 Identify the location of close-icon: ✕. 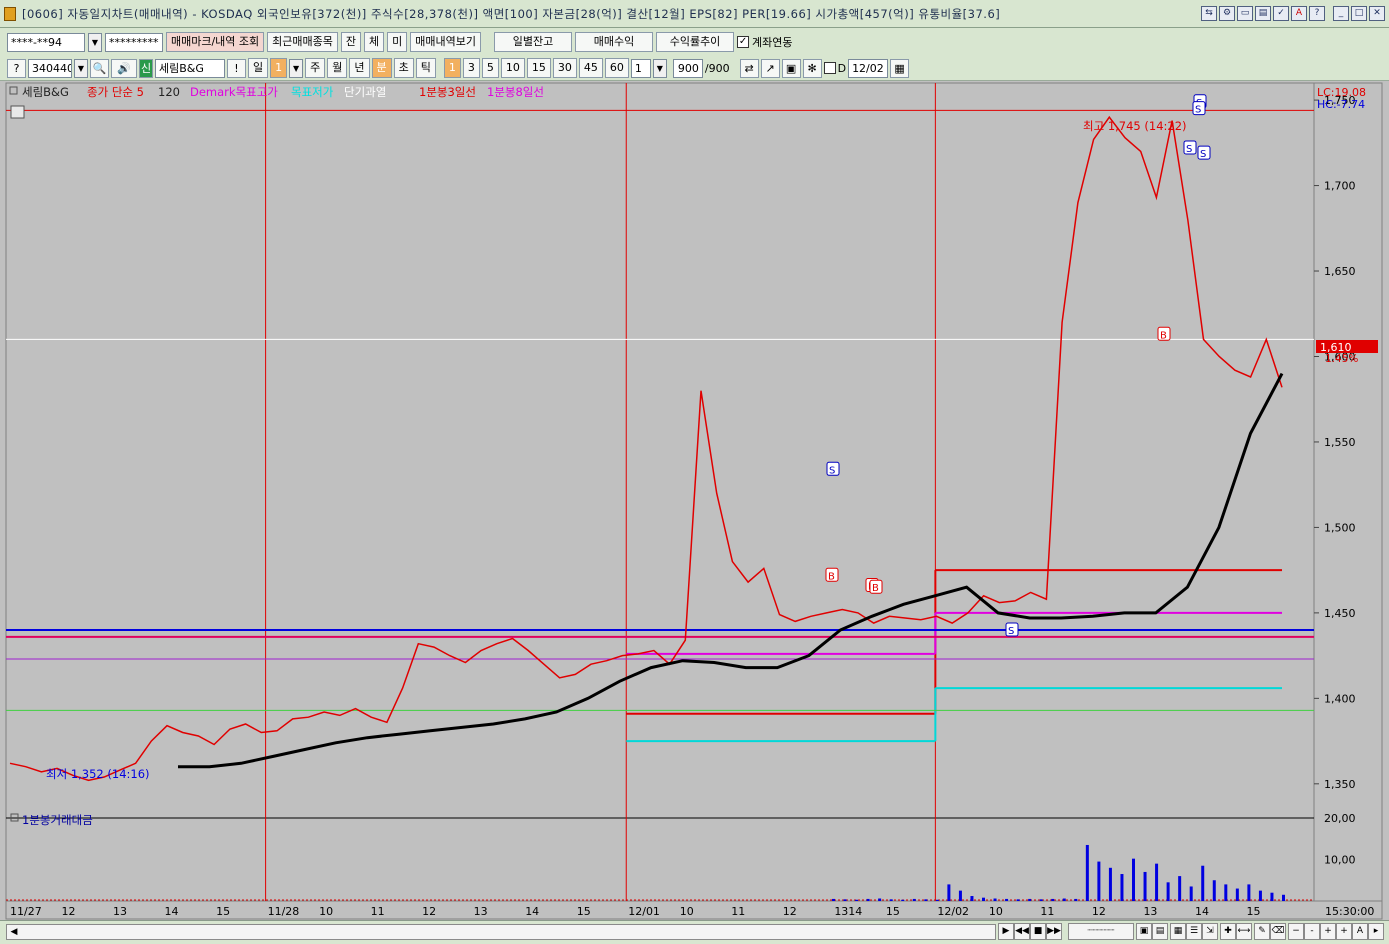
(1377, 13).